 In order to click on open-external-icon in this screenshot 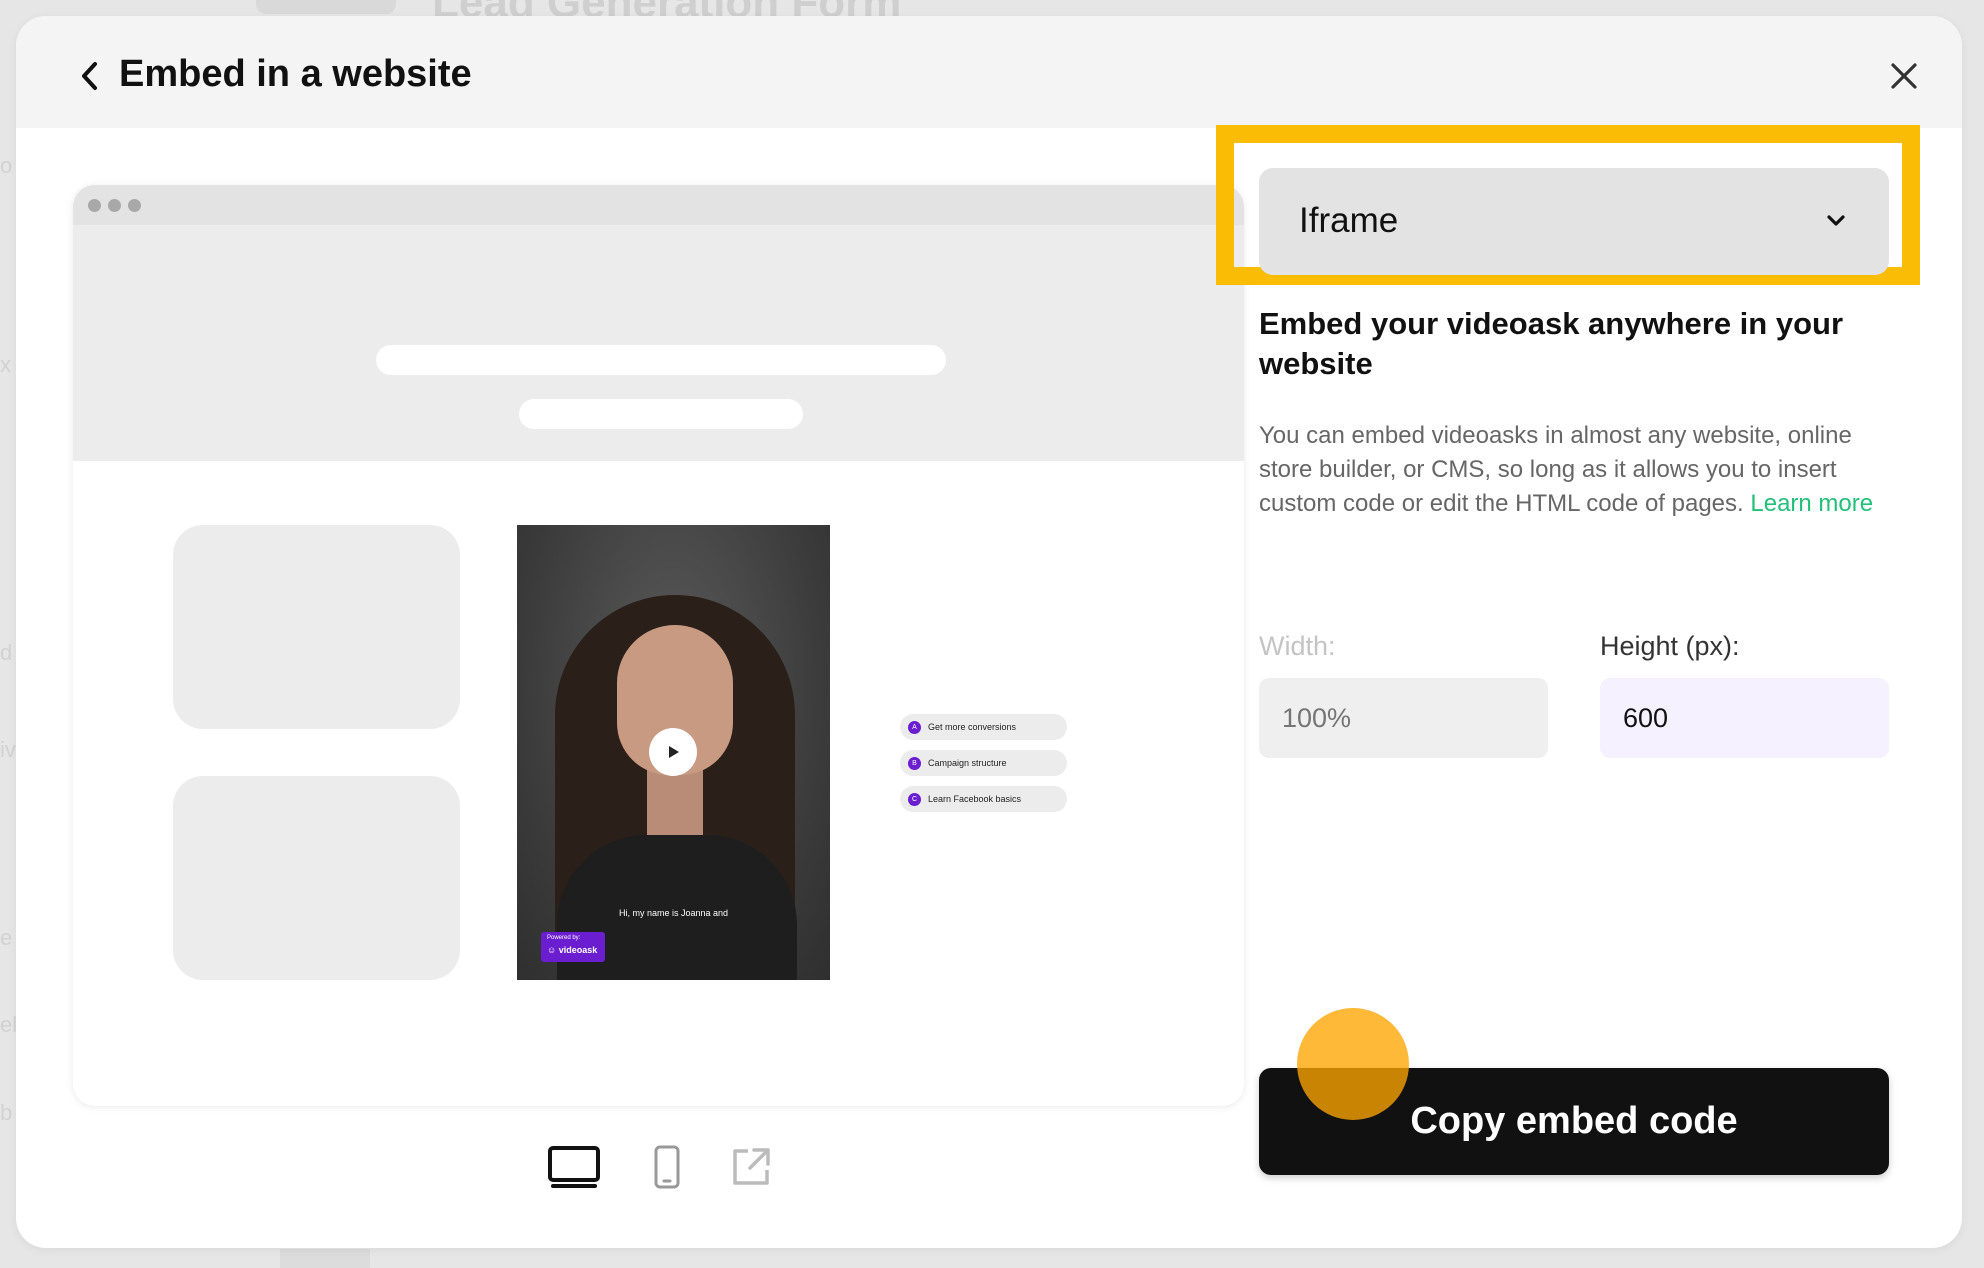, I will do `click(751, 1166)`.